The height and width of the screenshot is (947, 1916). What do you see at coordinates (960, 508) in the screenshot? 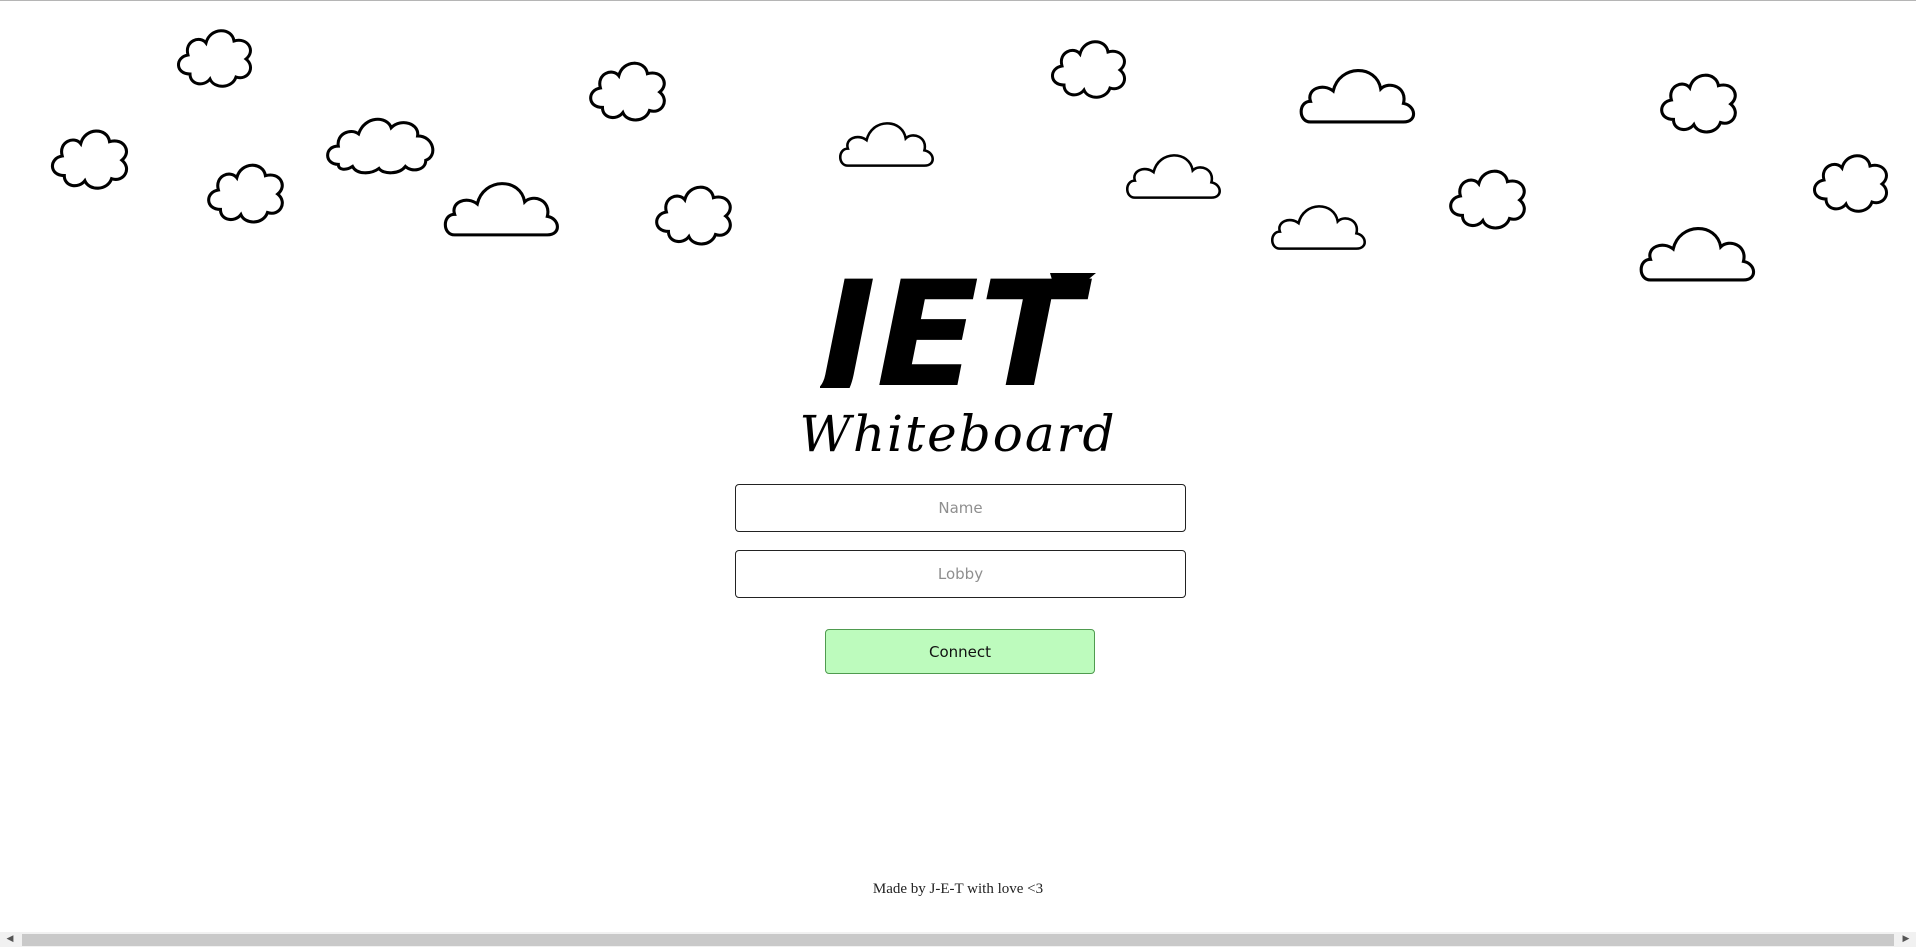
I see `name-input` at bounding box center [960, 508].